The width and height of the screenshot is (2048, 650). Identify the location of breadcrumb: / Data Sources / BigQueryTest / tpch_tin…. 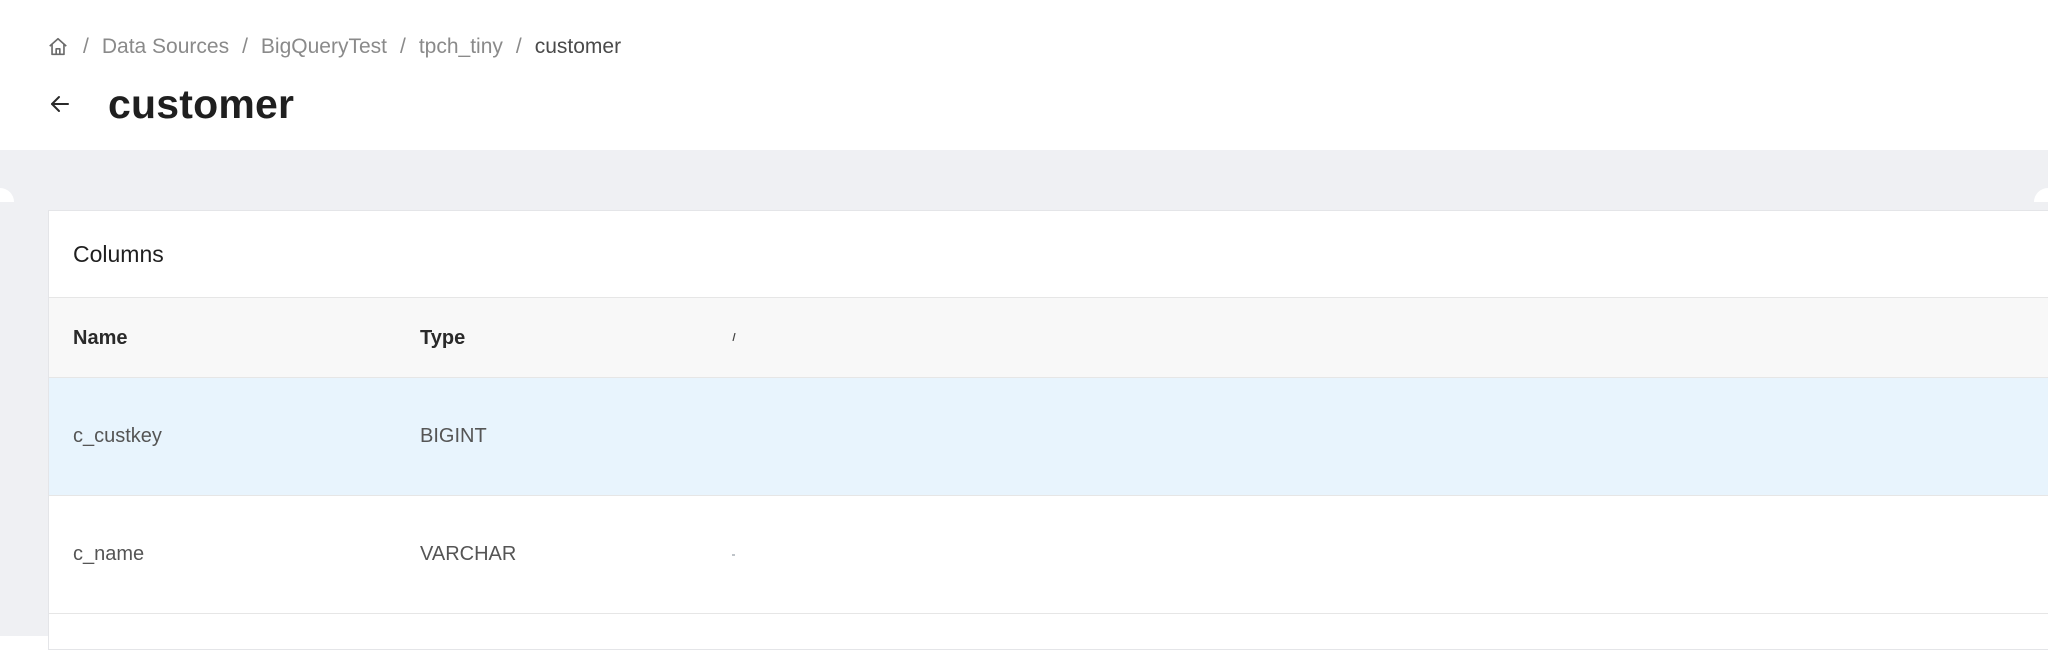
(333, 47).